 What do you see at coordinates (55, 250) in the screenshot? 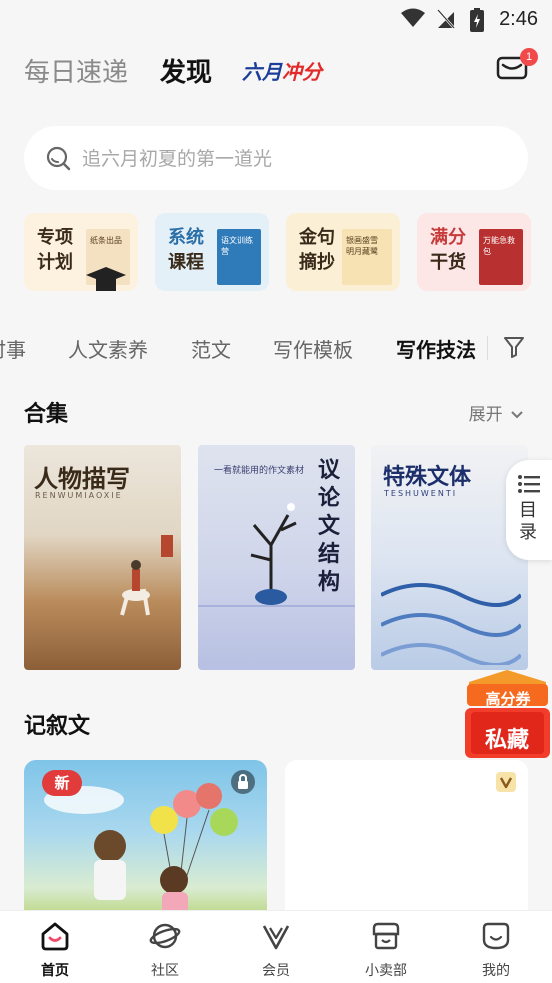
I see `quick-card-title: 专项 计划` at bounding box center [55, 250].